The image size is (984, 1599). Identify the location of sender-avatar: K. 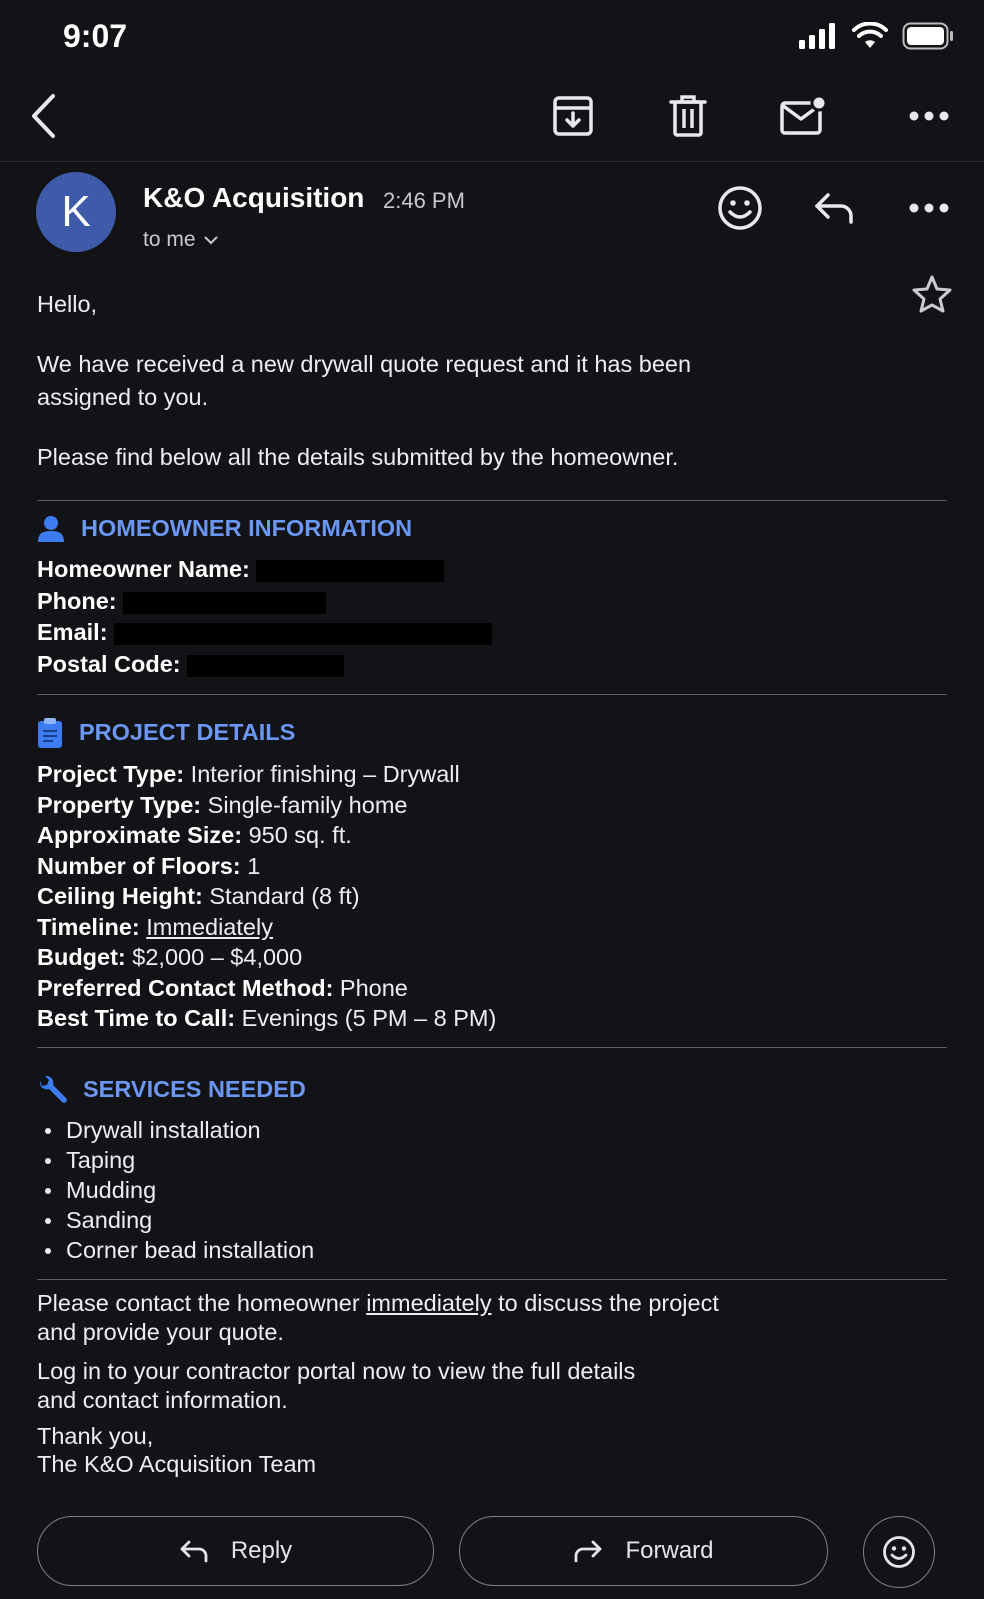
(76, 212).